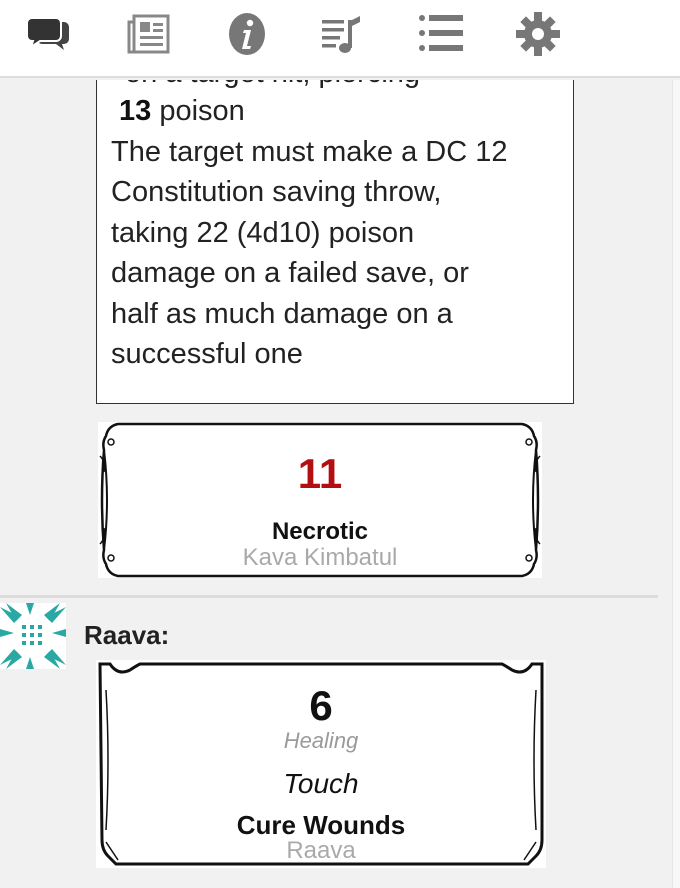  I want to click on spell-range: Touch, so click(321, 783).